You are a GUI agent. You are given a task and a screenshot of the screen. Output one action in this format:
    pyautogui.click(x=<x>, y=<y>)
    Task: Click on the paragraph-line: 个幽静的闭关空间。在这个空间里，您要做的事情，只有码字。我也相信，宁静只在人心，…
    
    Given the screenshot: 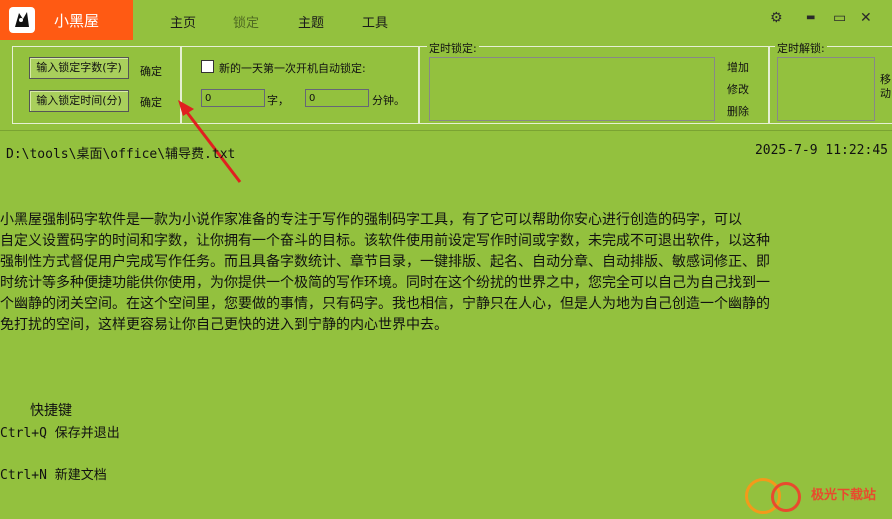 What is the action you would take?
    pyautogui.click(x=385, y=304)
    